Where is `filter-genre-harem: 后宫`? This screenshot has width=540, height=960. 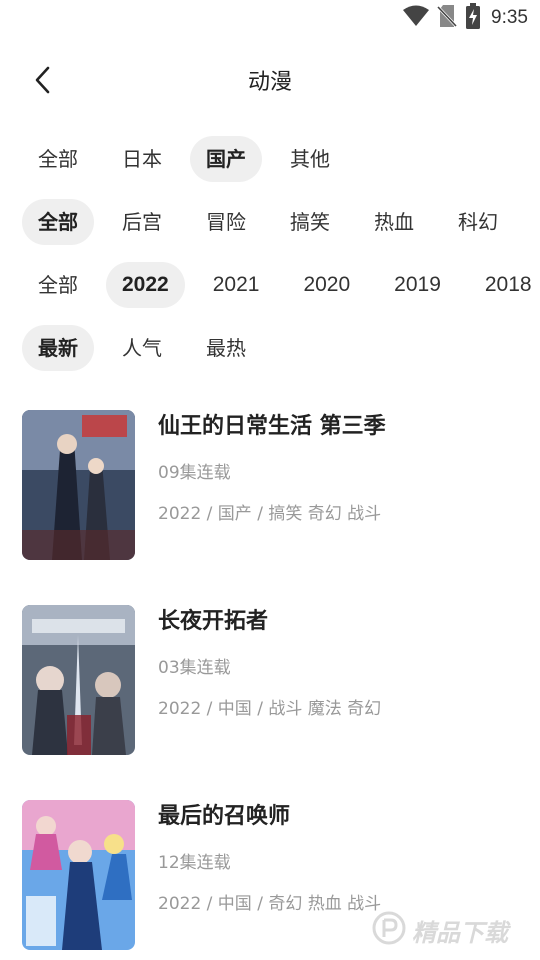
filter-genre-harem: 后宫 is located at coordinates (142, 222).